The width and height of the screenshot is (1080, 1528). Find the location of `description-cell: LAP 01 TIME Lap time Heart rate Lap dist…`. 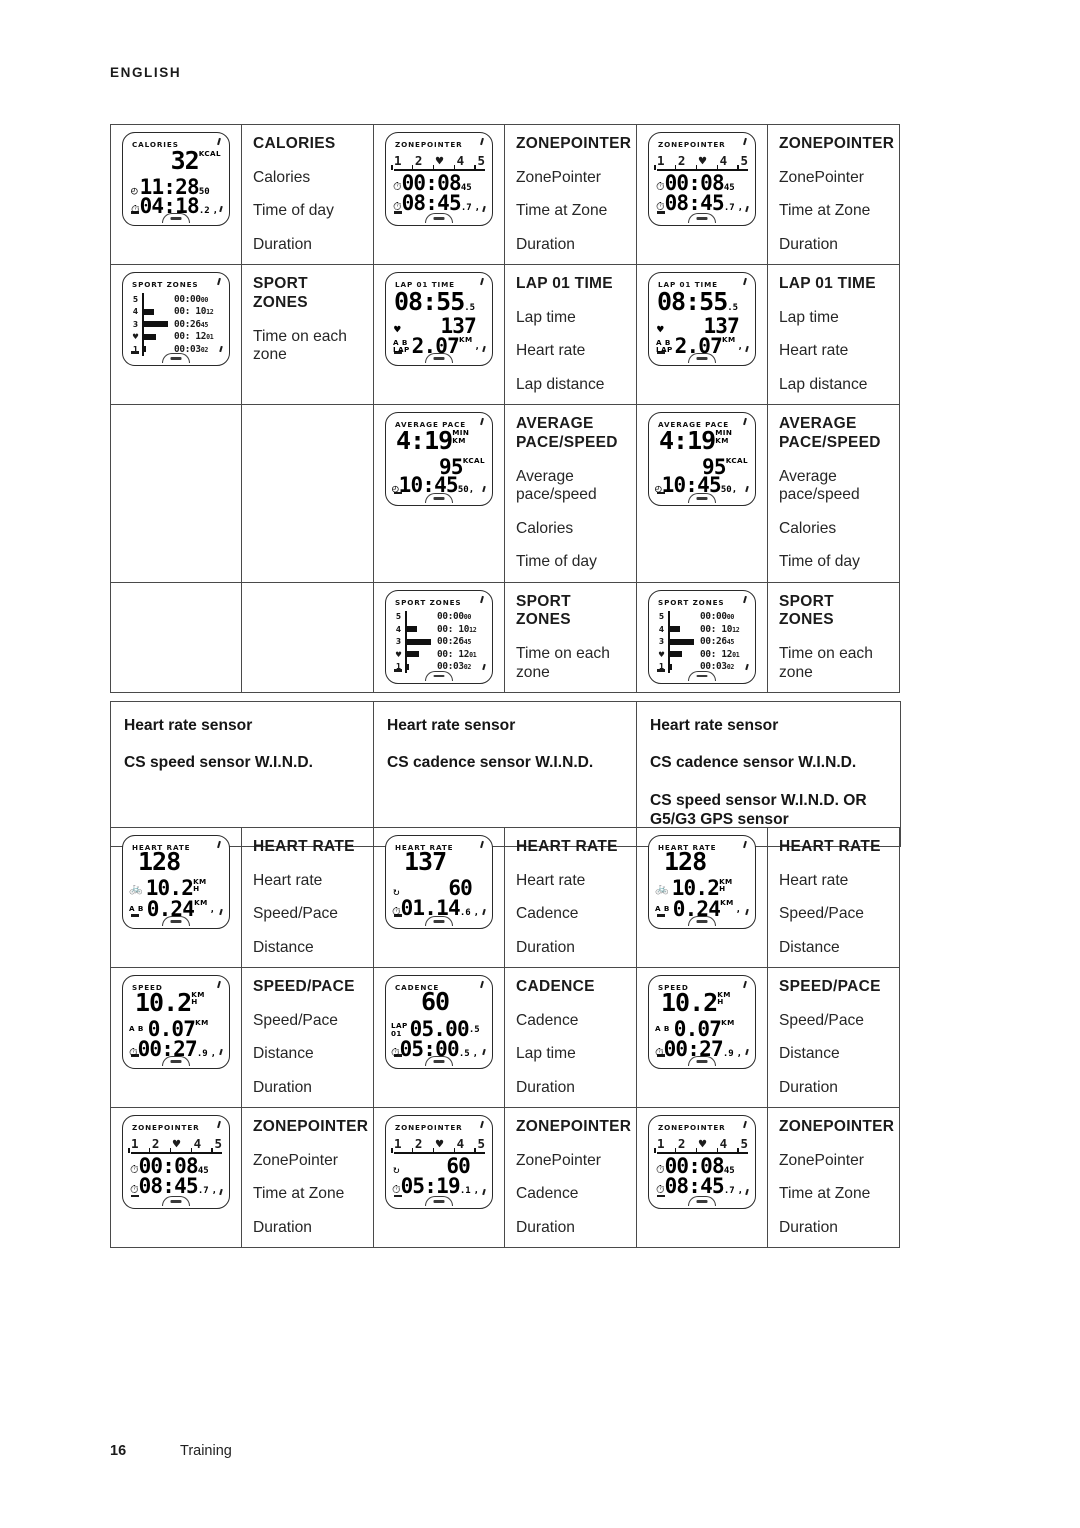

description-cell: LAP 01 TIME Lap time Heart rate Lap dist… is located at coordinates (833, 335).